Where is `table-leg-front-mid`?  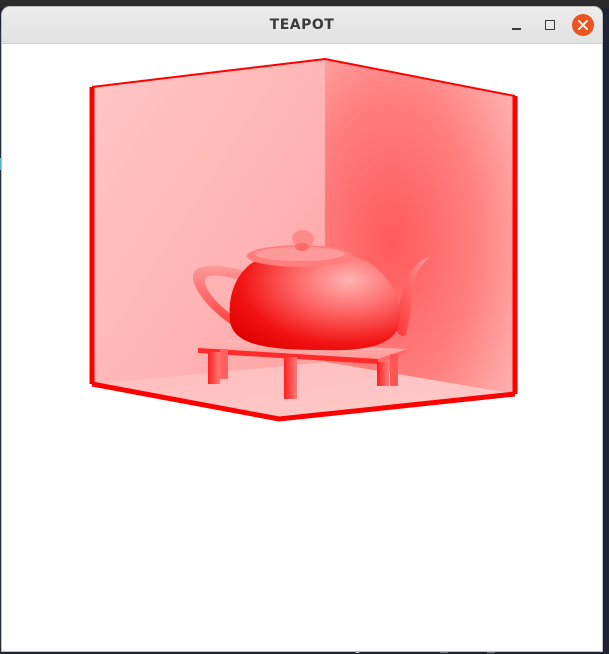
table-leg-front-mid is located at coordinates (290, 378).